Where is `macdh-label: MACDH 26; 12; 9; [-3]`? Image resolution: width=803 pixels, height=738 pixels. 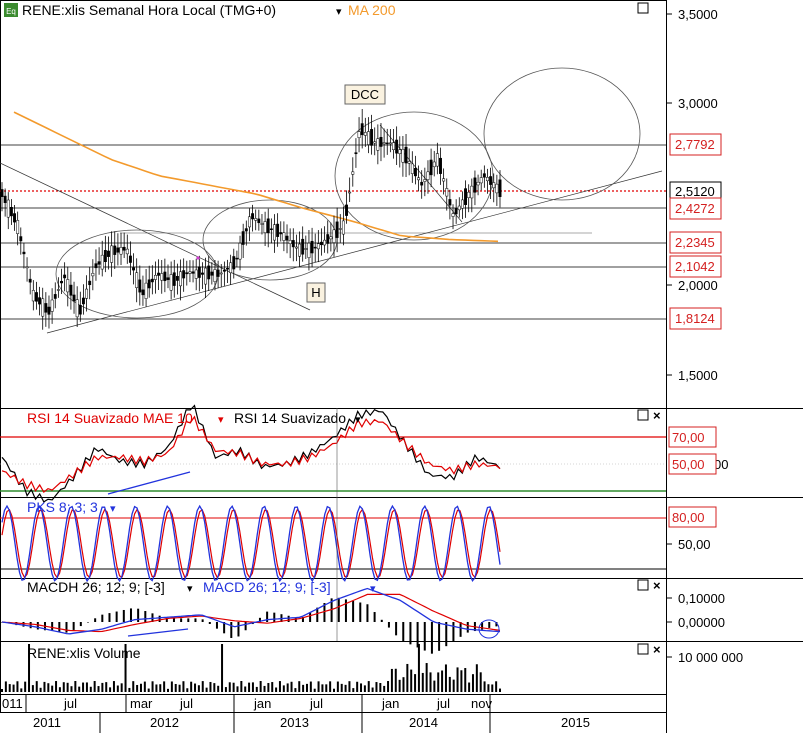
macdh-label: MACDH 26; 12; 9; [-3] is located at coordinates (96, 587).